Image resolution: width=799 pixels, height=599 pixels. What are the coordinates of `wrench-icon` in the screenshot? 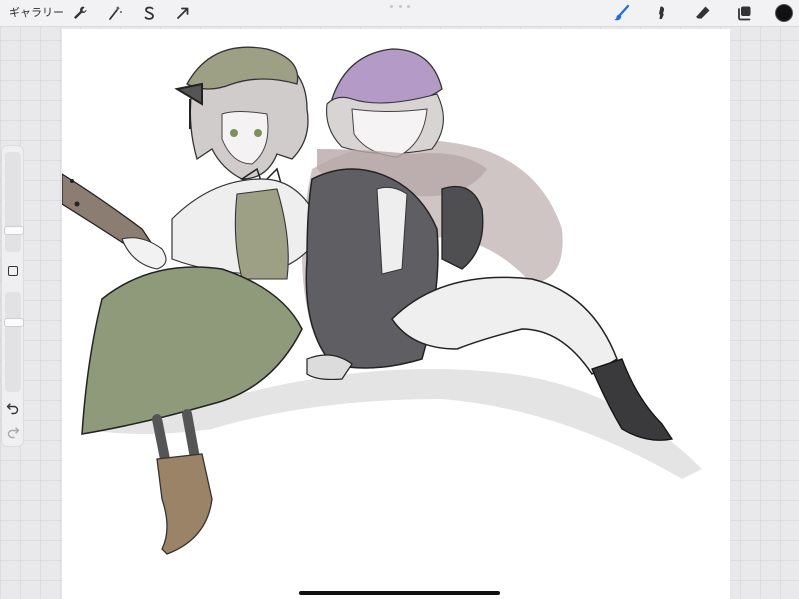 It's located at (80, 13).